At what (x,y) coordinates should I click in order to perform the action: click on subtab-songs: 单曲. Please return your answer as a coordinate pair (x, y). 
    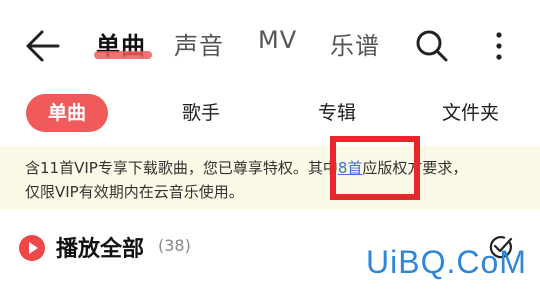
    Looking at the image, I should click on (67, 113).